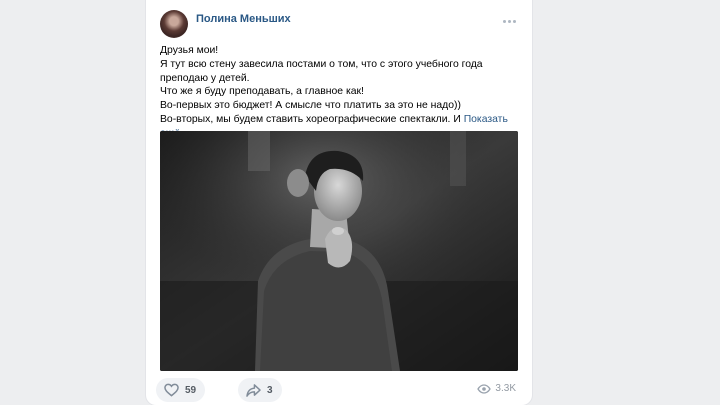  I want to click on view-count: 3.3K, so click(505, 388).